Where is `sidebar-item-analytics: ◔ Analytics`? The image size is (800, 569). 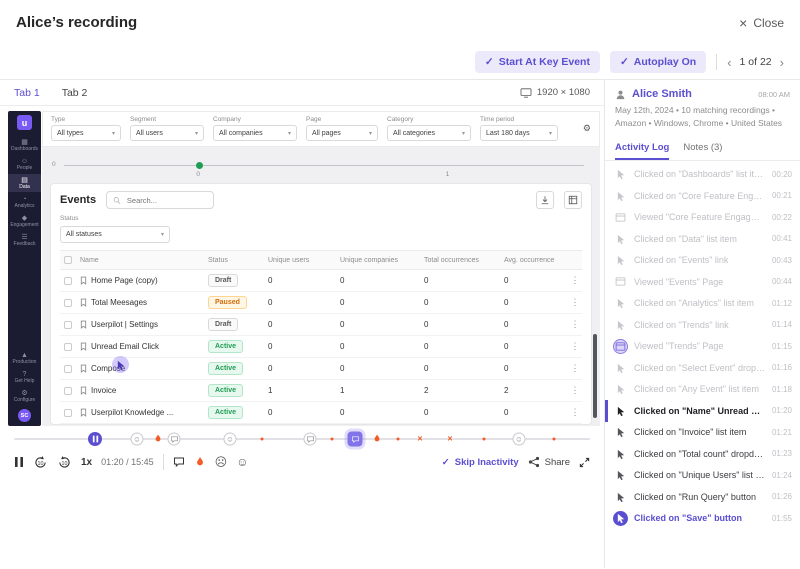 sidebar-item-analytics: ◔ Analytics is located at coordinates (24, 202).